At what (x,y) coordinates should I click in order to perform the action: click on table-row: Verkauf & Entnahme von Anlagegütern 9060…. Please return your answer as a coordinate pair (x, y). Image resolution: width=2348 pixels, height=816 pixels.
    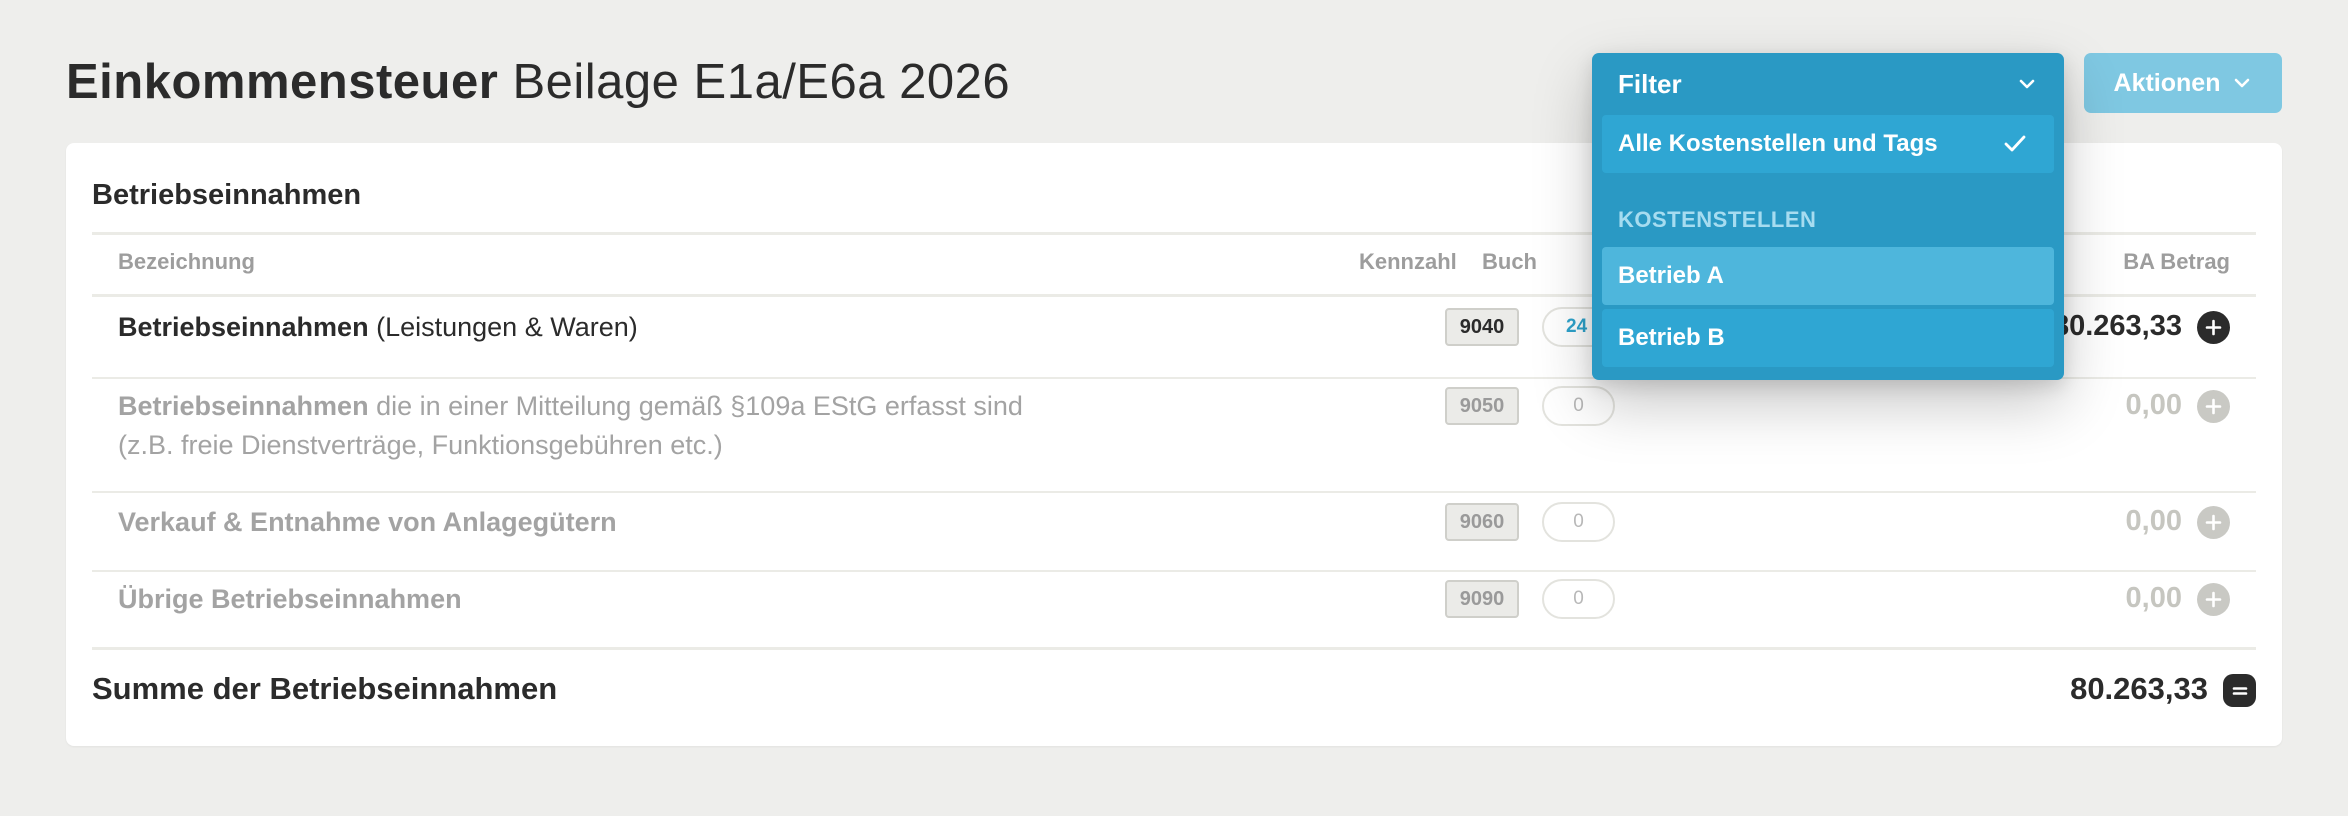
    Looking at the image, I should click on (1174, 532).